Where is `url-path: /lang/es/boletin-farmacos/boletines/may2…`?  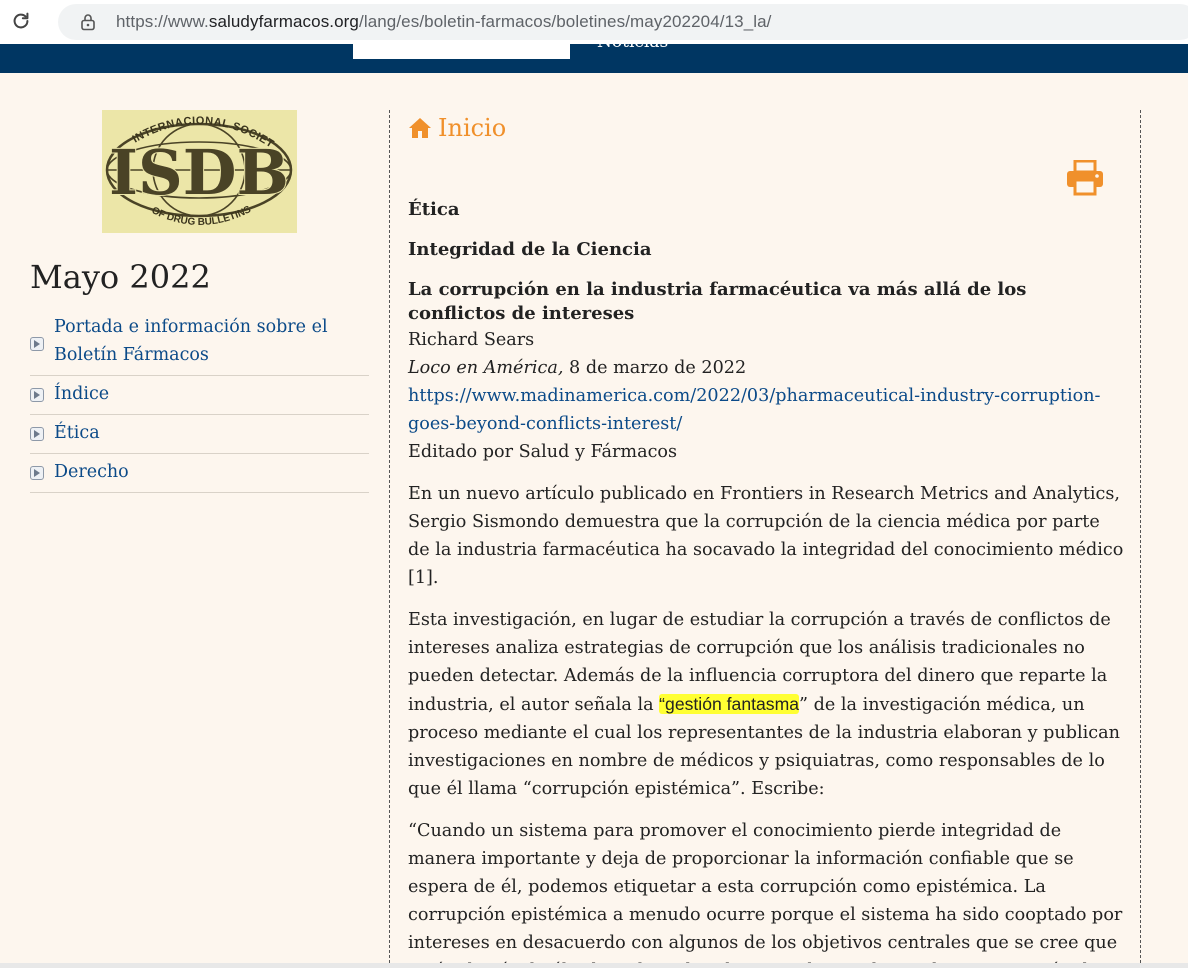
url-path: /lang/es/boletin-farmacos/boletines/may2… is located at coordinates (565, 21).